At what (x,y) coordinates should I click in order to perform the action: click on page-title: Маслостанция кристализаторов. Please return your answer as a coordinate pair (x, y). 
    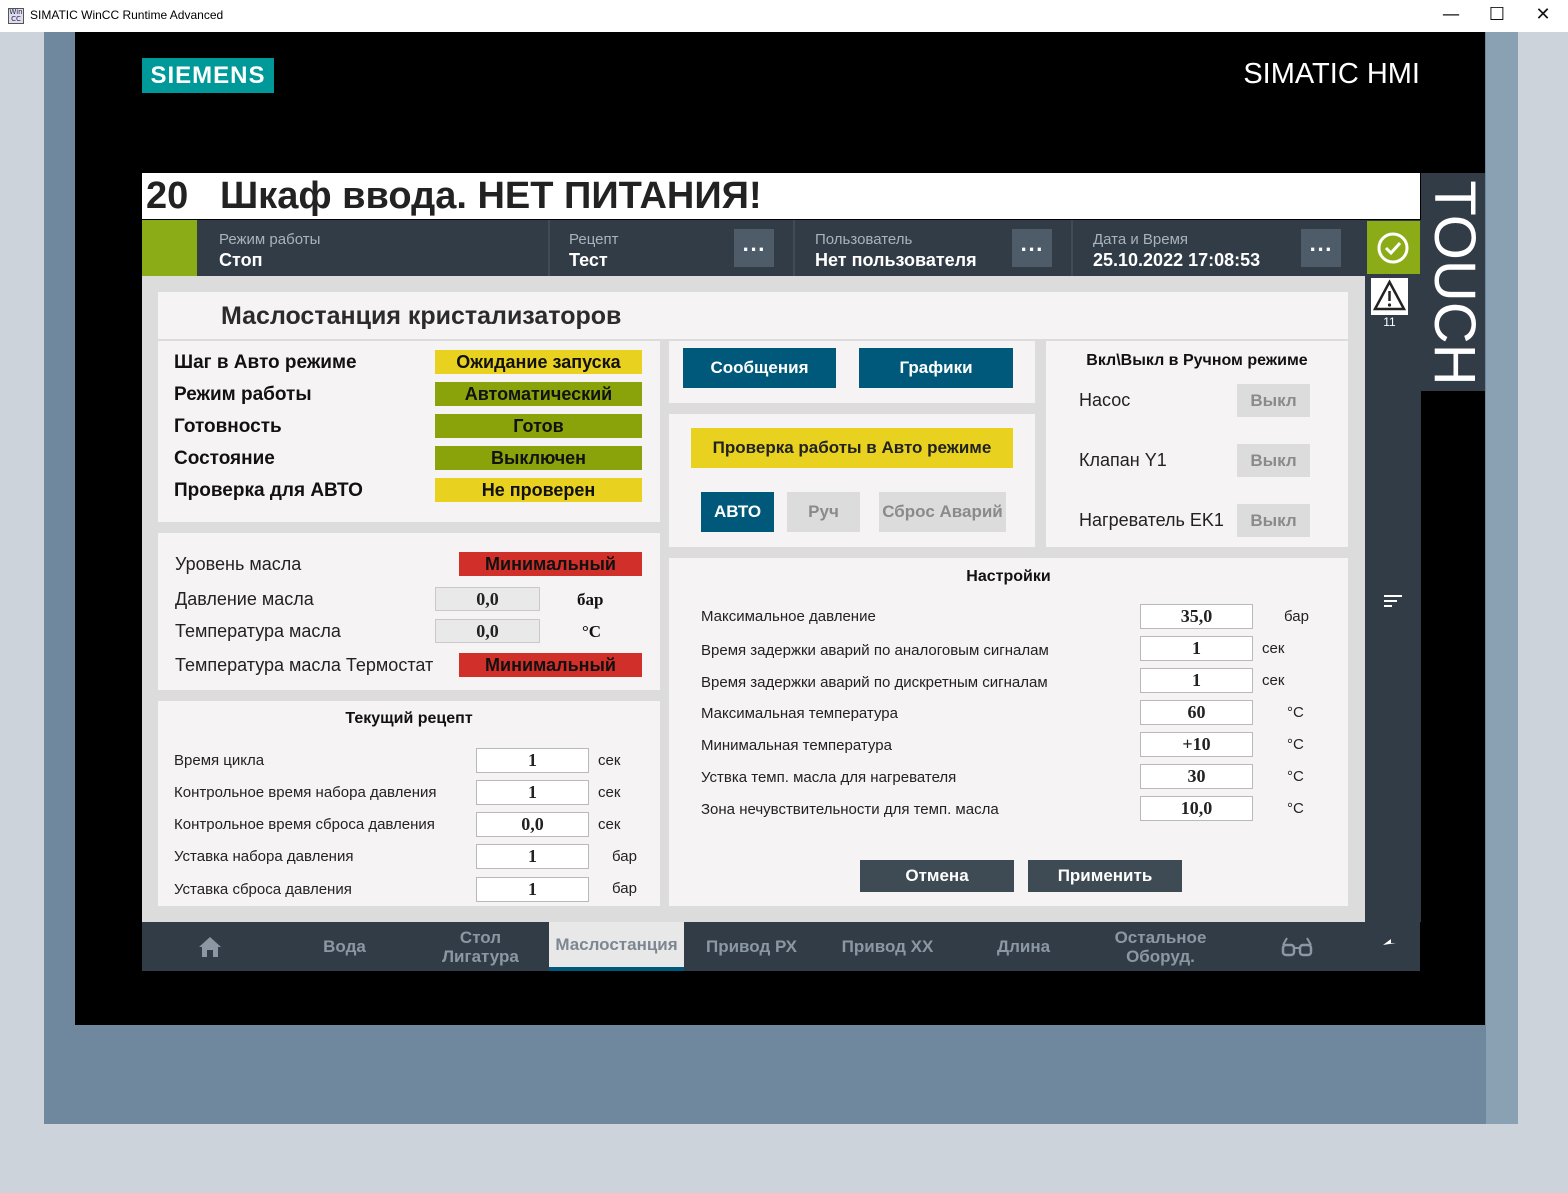
    Looking at the image, I should click on (421, 316).